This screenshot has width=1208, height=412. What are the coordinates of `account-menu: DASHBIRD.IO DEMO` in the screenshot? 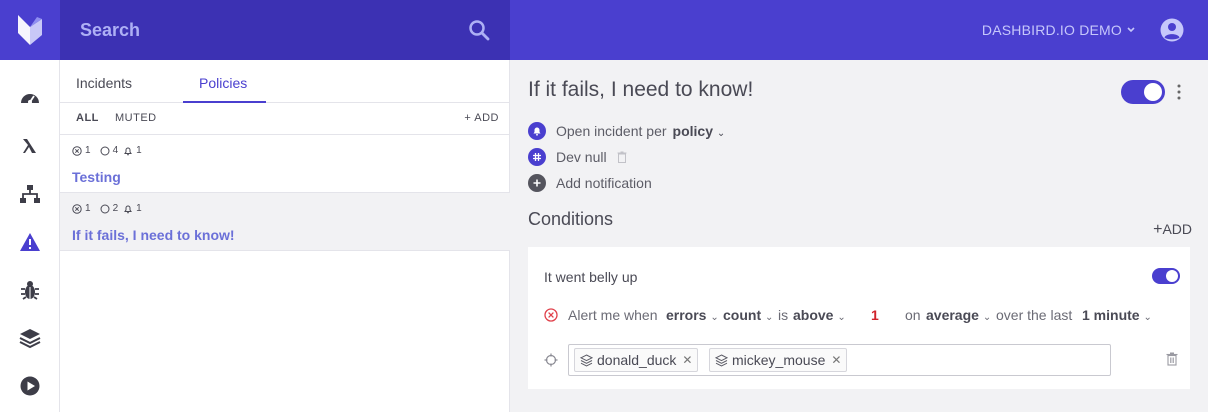 It's located at (1059, 30).